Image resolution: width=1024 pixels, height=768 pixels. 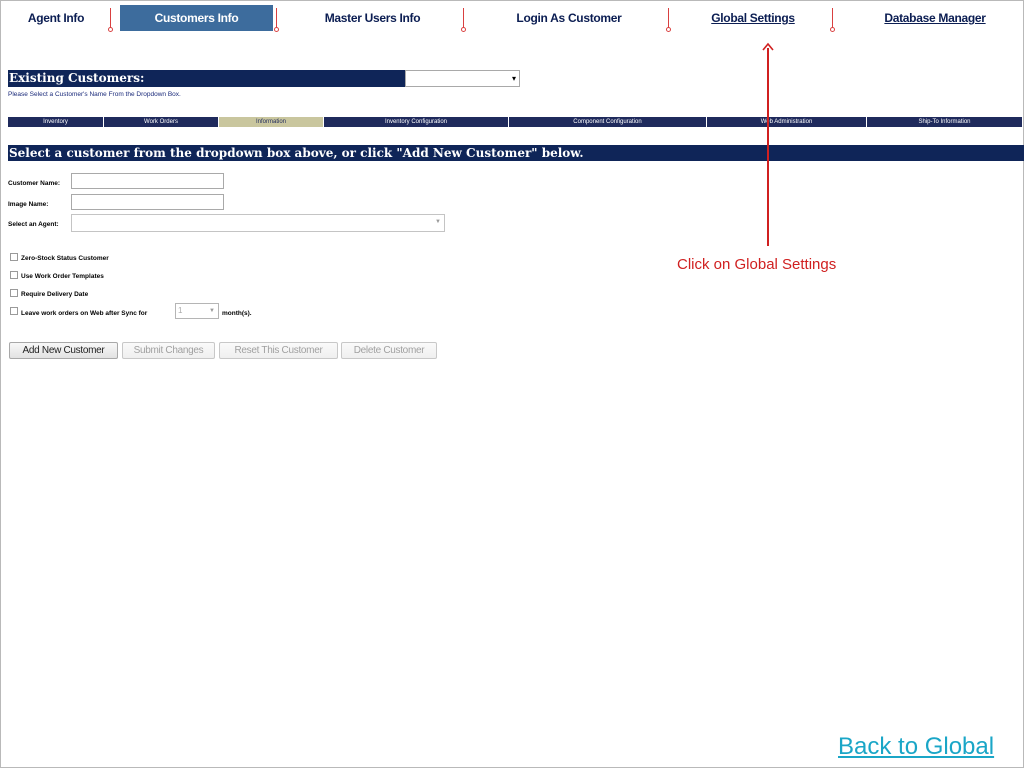 I want to click on months-select: 1 ▼, so click(x=197, y=311).